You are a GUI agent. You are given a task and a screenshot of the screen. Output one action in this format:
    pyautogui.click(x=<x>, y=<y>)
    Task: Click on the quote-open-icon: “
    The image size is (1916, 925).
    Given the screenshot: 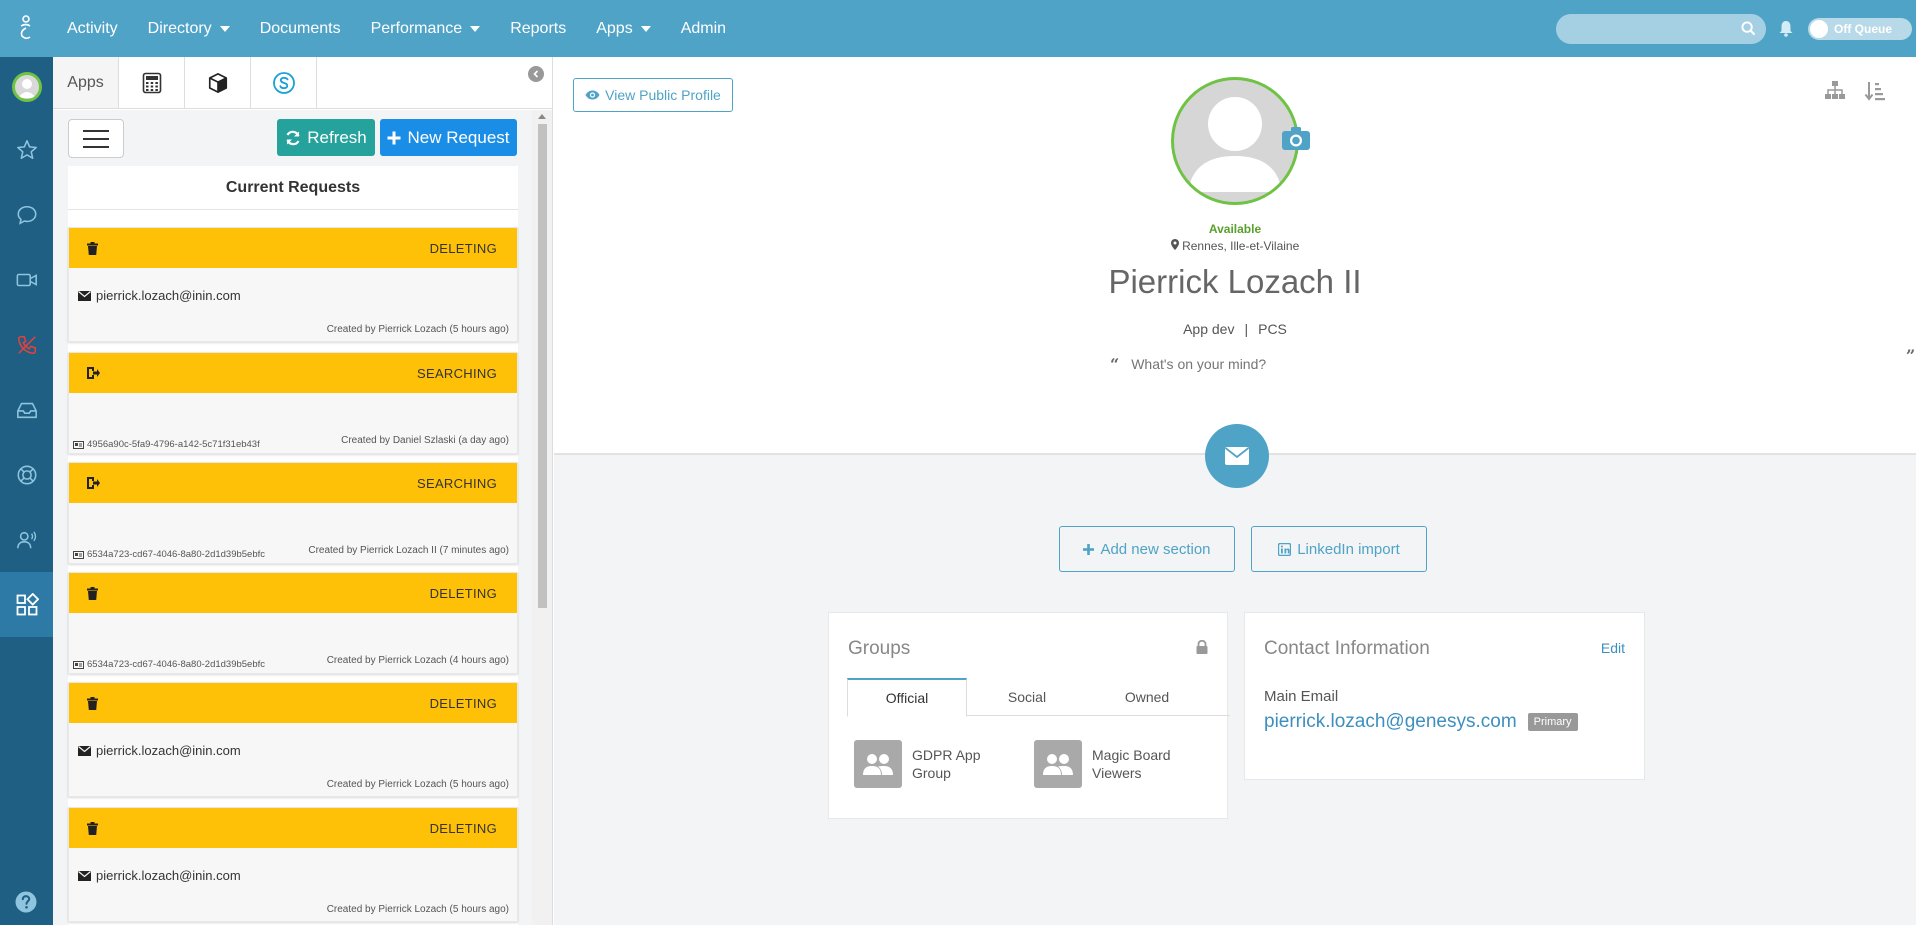 What is the action you would take?
    pyautogui.click(x=1115, y=364)
    